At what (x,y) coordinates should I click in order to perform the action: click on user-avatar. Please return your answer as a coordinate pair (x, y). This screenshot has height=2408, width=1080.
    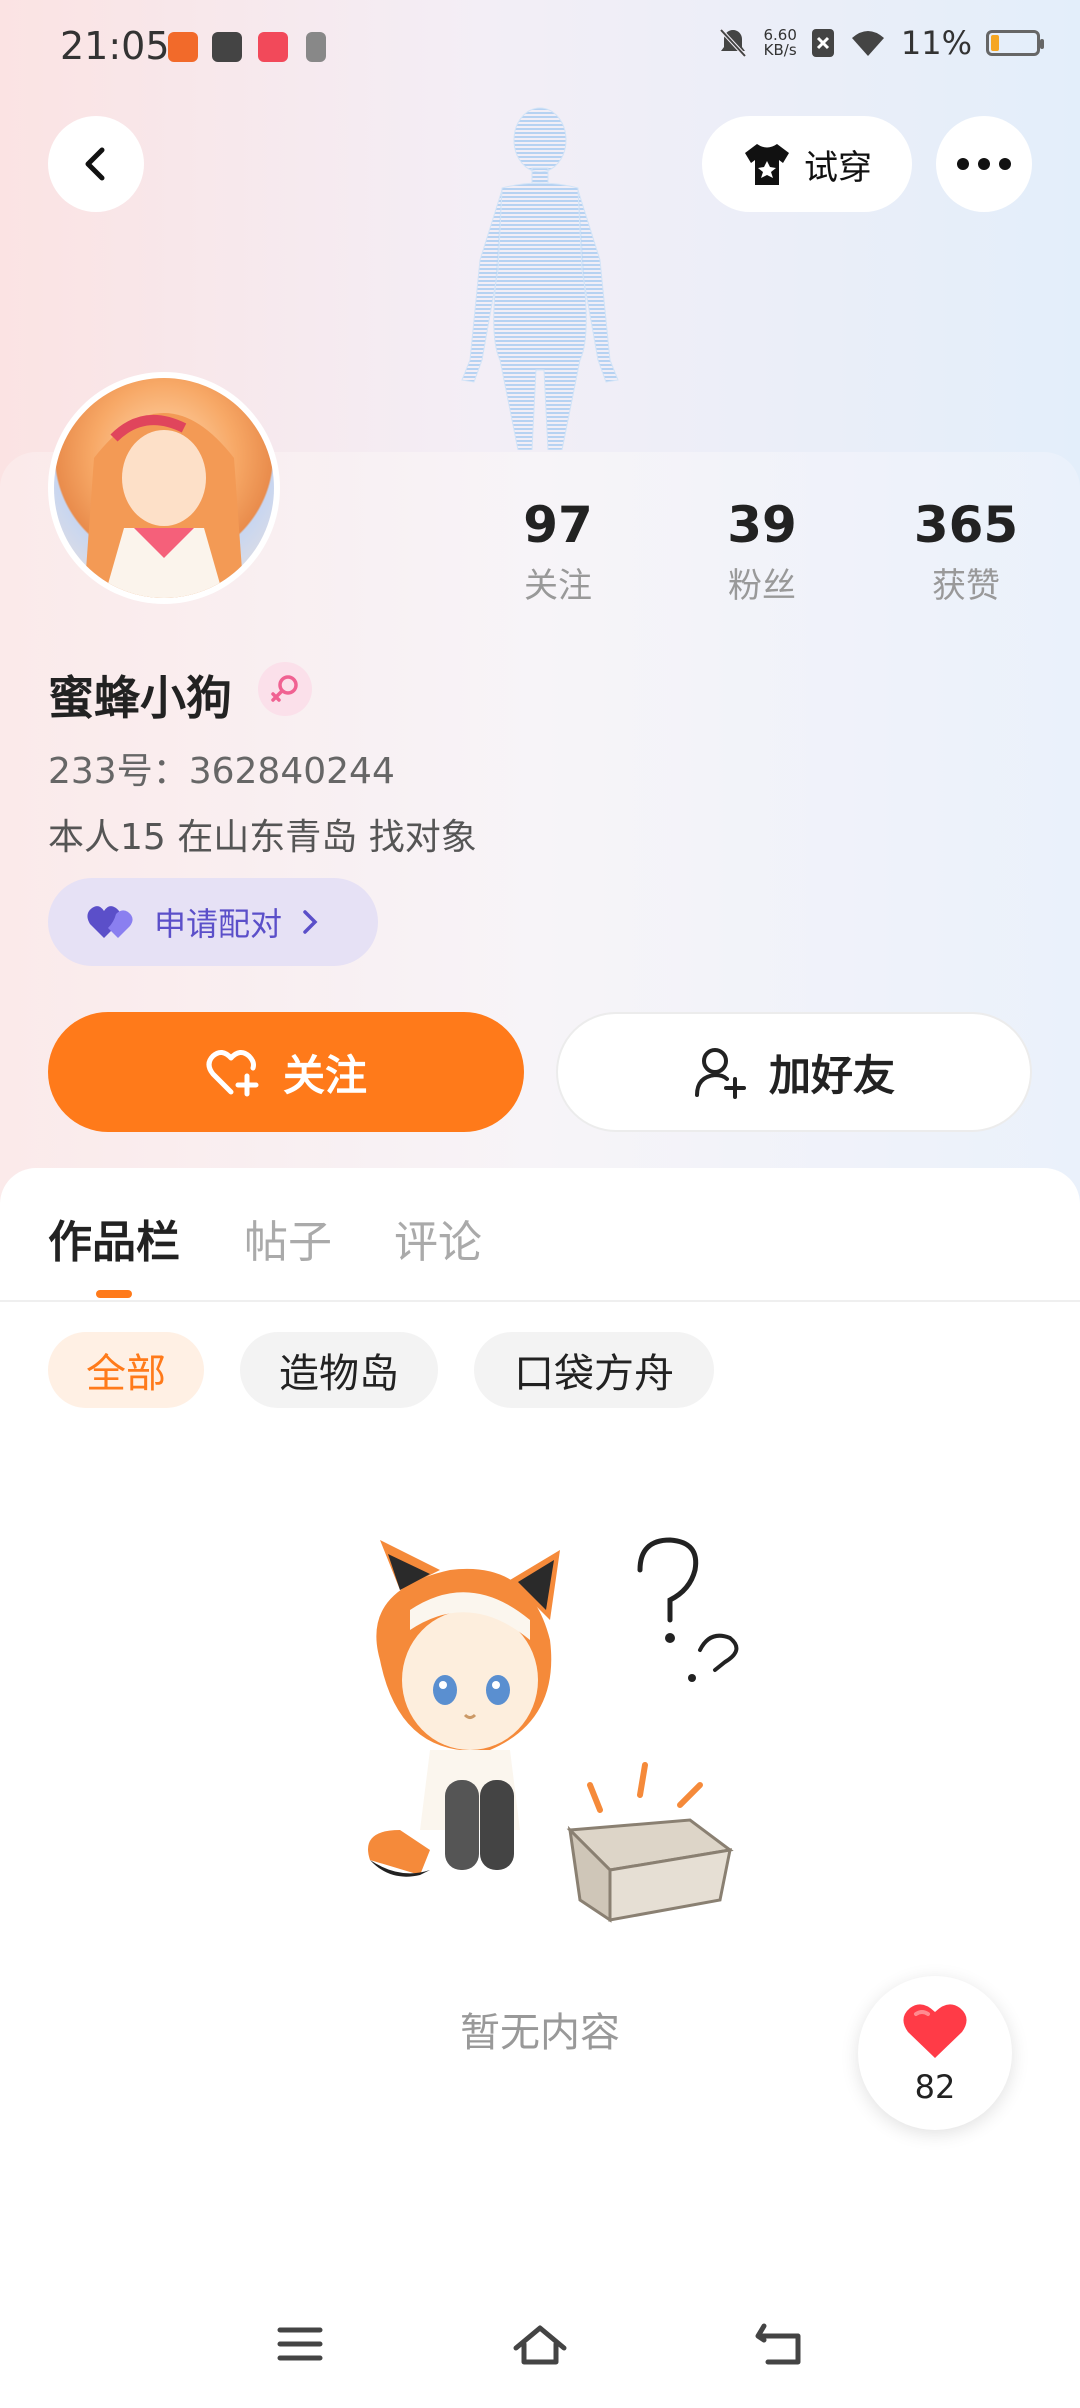
    Looking at the image, I should click on (164, 488).